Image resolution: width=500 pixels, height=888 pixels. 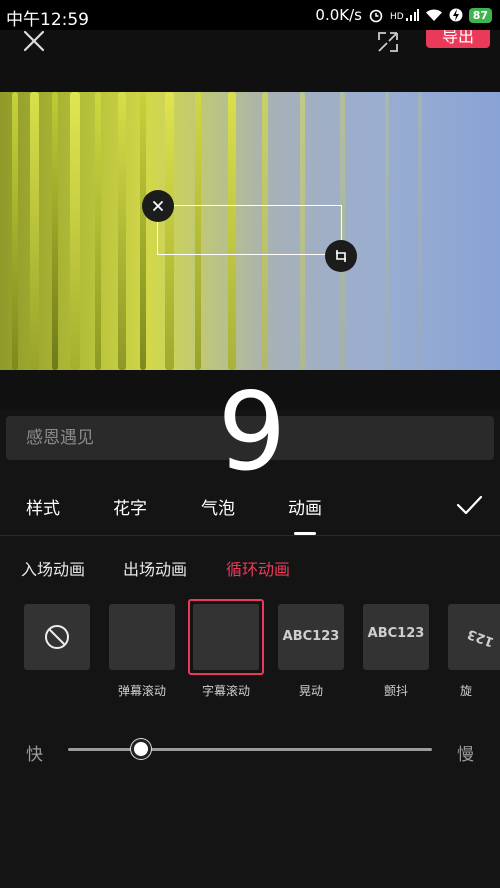 I want to click on animation-label: 字幕滚动, so click(x=225, y=691).